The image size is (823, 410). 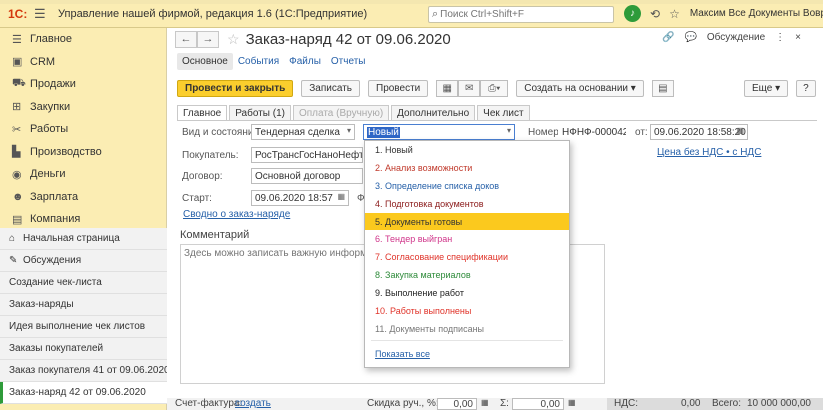 What do you see at coordinates (202, 176) in the screenshot?
I see `contract-label: Договор:` at bounding box center [202, 176].